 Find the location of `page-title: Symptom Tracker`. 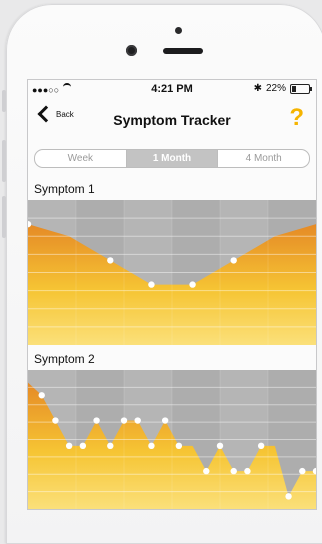

page-title: Symptom Tracker is located at coordinates (172, 120).